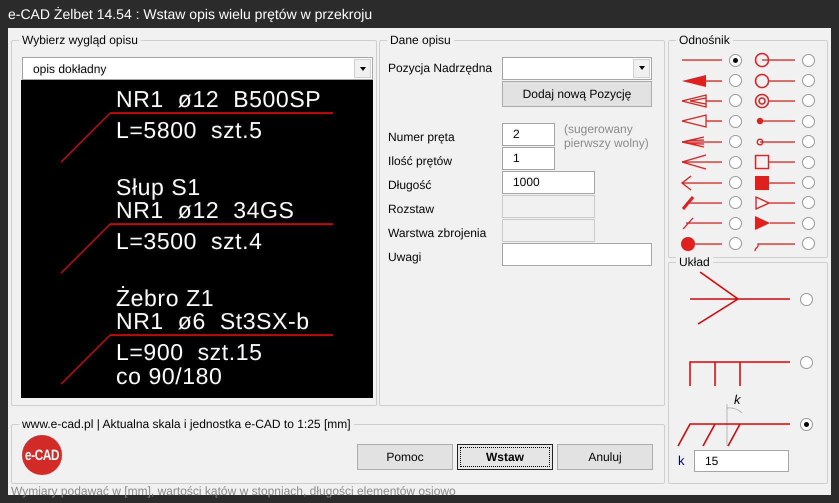  What do you see at coordinates (577, 68) in the screenshot?
I see `dropdown` at bounding box center [577, 68].